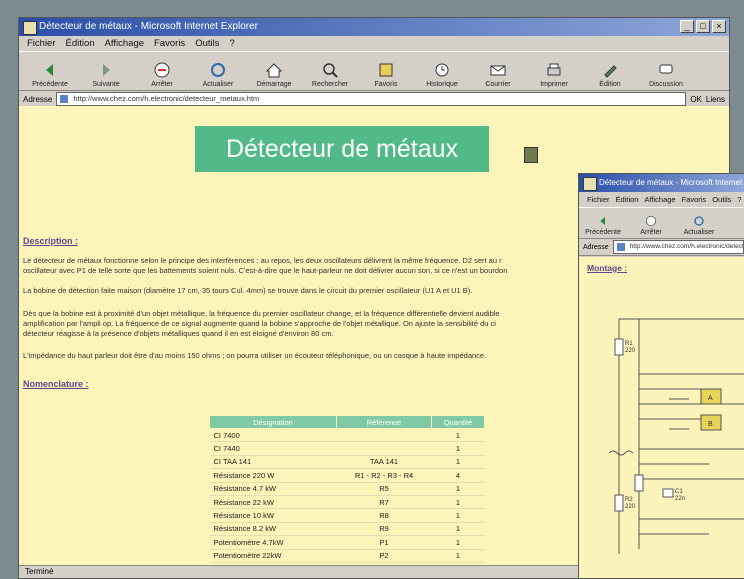 Image resolution: width=744 pixels, height=579 pixels. Describe the element at coordinates (554, 69) in the screenshot. I see `printer-icon` at that location.